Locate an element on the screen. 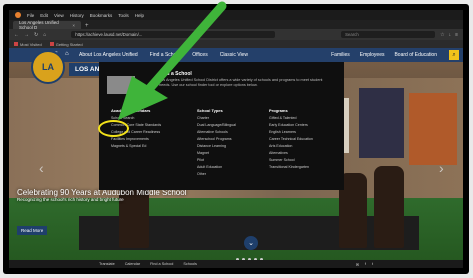  photo-person is located at coordinates (389, 207).